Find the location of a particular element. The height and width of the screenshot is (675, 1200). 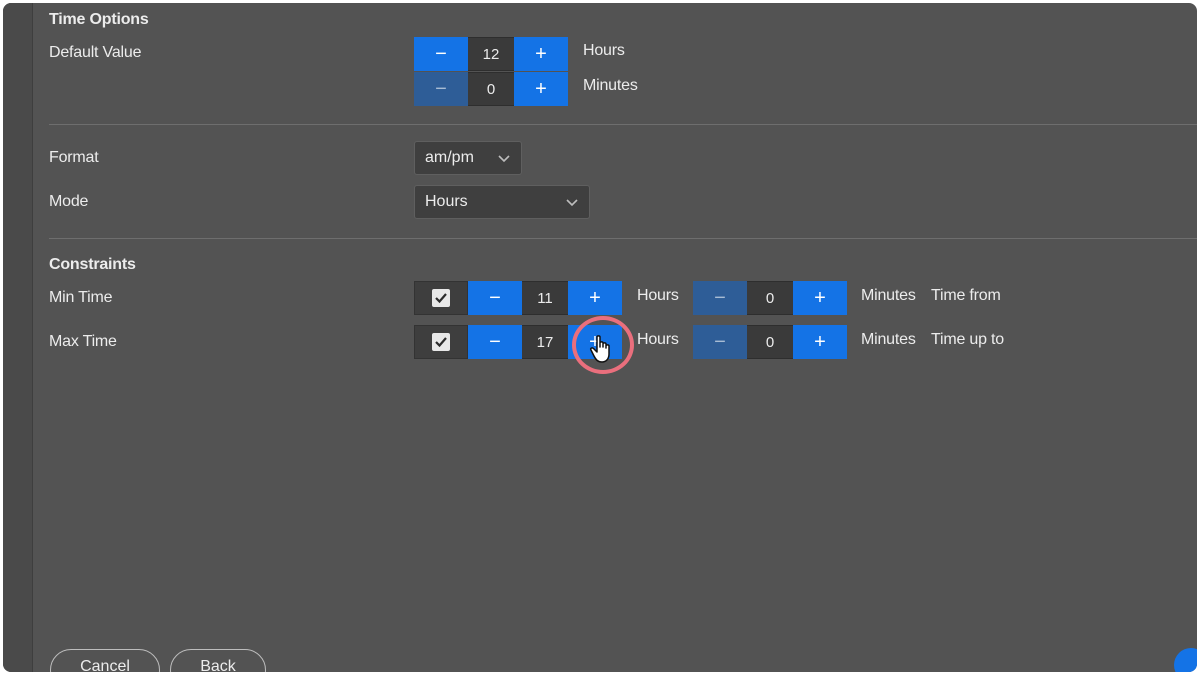

max-hours-unit: Hours is located at coordinates (658, 339).